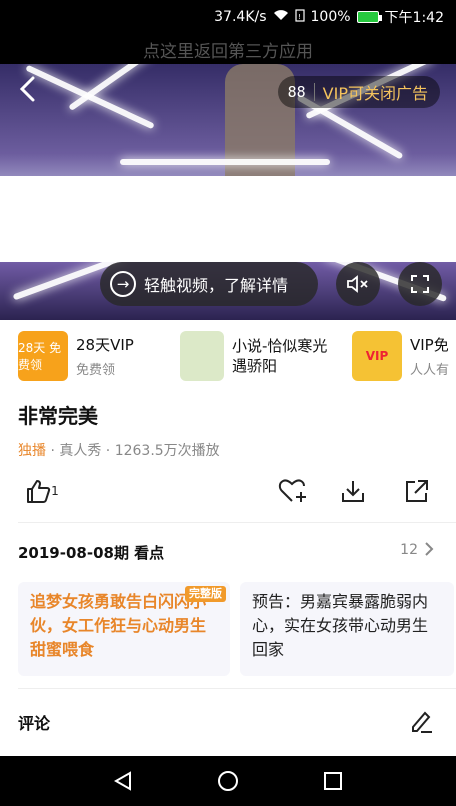 The image size is (456, 806). Describe the element at coordinates (429, 344) in the screenshot. I see `promo-title: VIP免` at that location.